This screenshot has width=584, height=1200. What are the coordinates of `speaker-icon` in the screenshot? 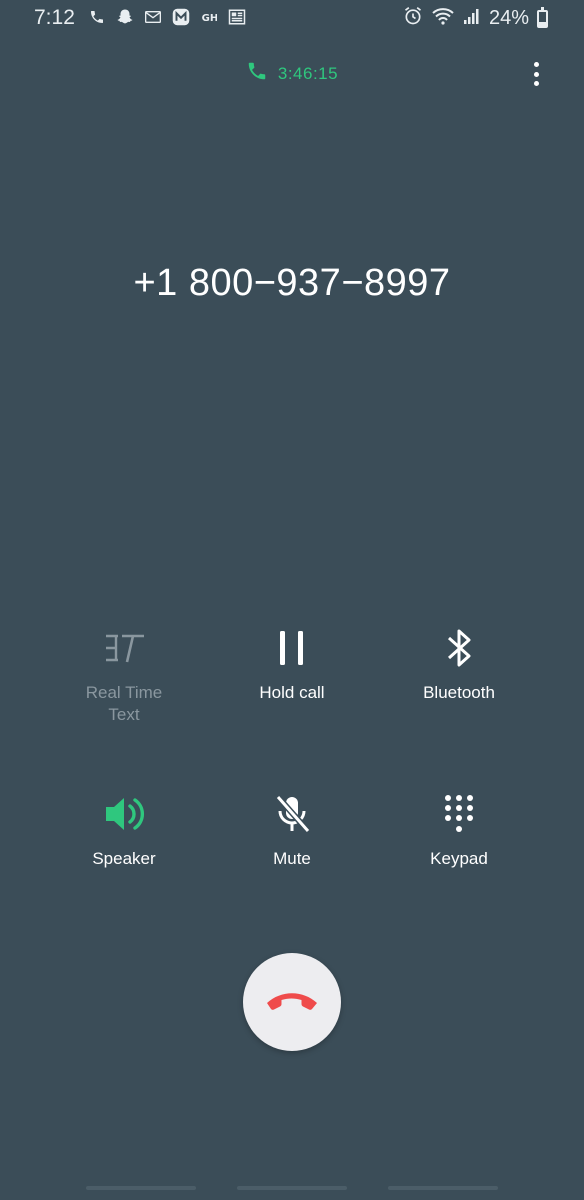 It's located at (124, 814).